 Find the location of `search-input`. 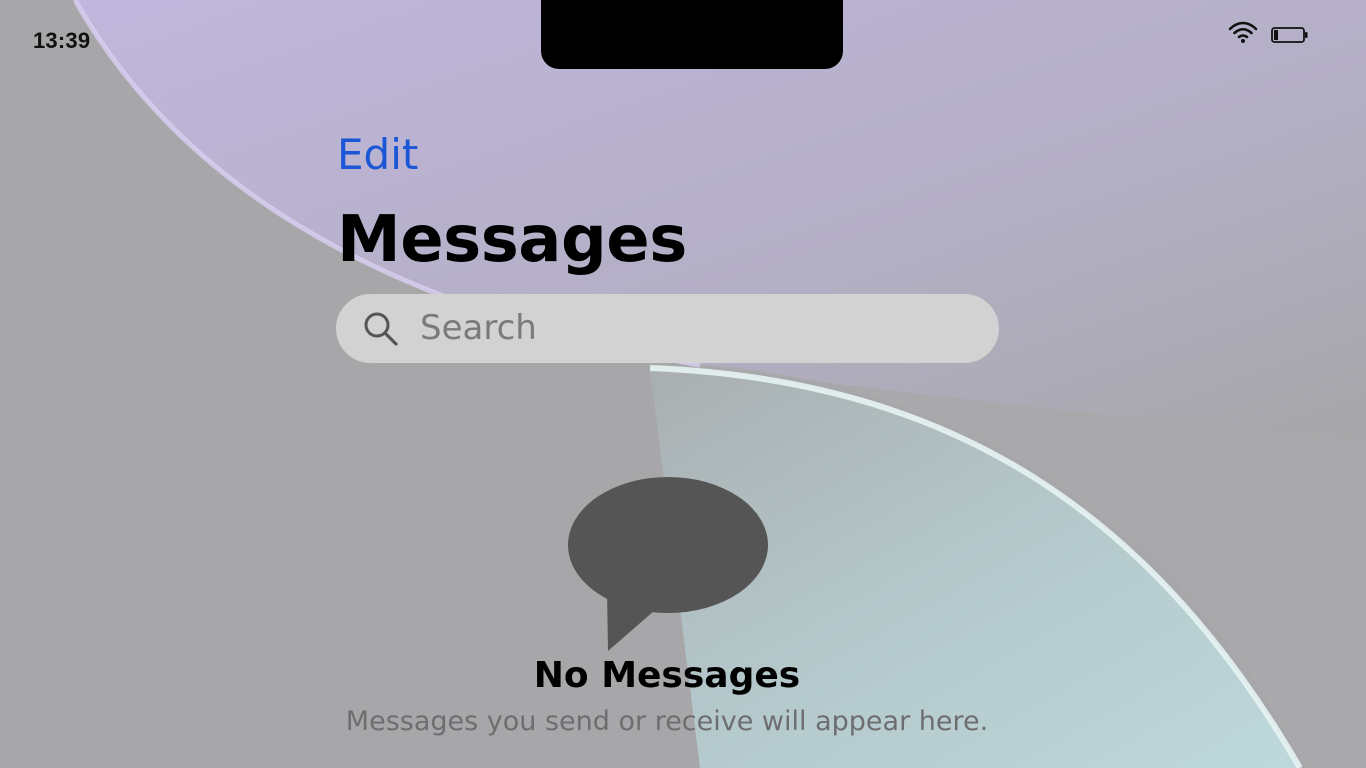

search-input is located at coordinates (700, 328).